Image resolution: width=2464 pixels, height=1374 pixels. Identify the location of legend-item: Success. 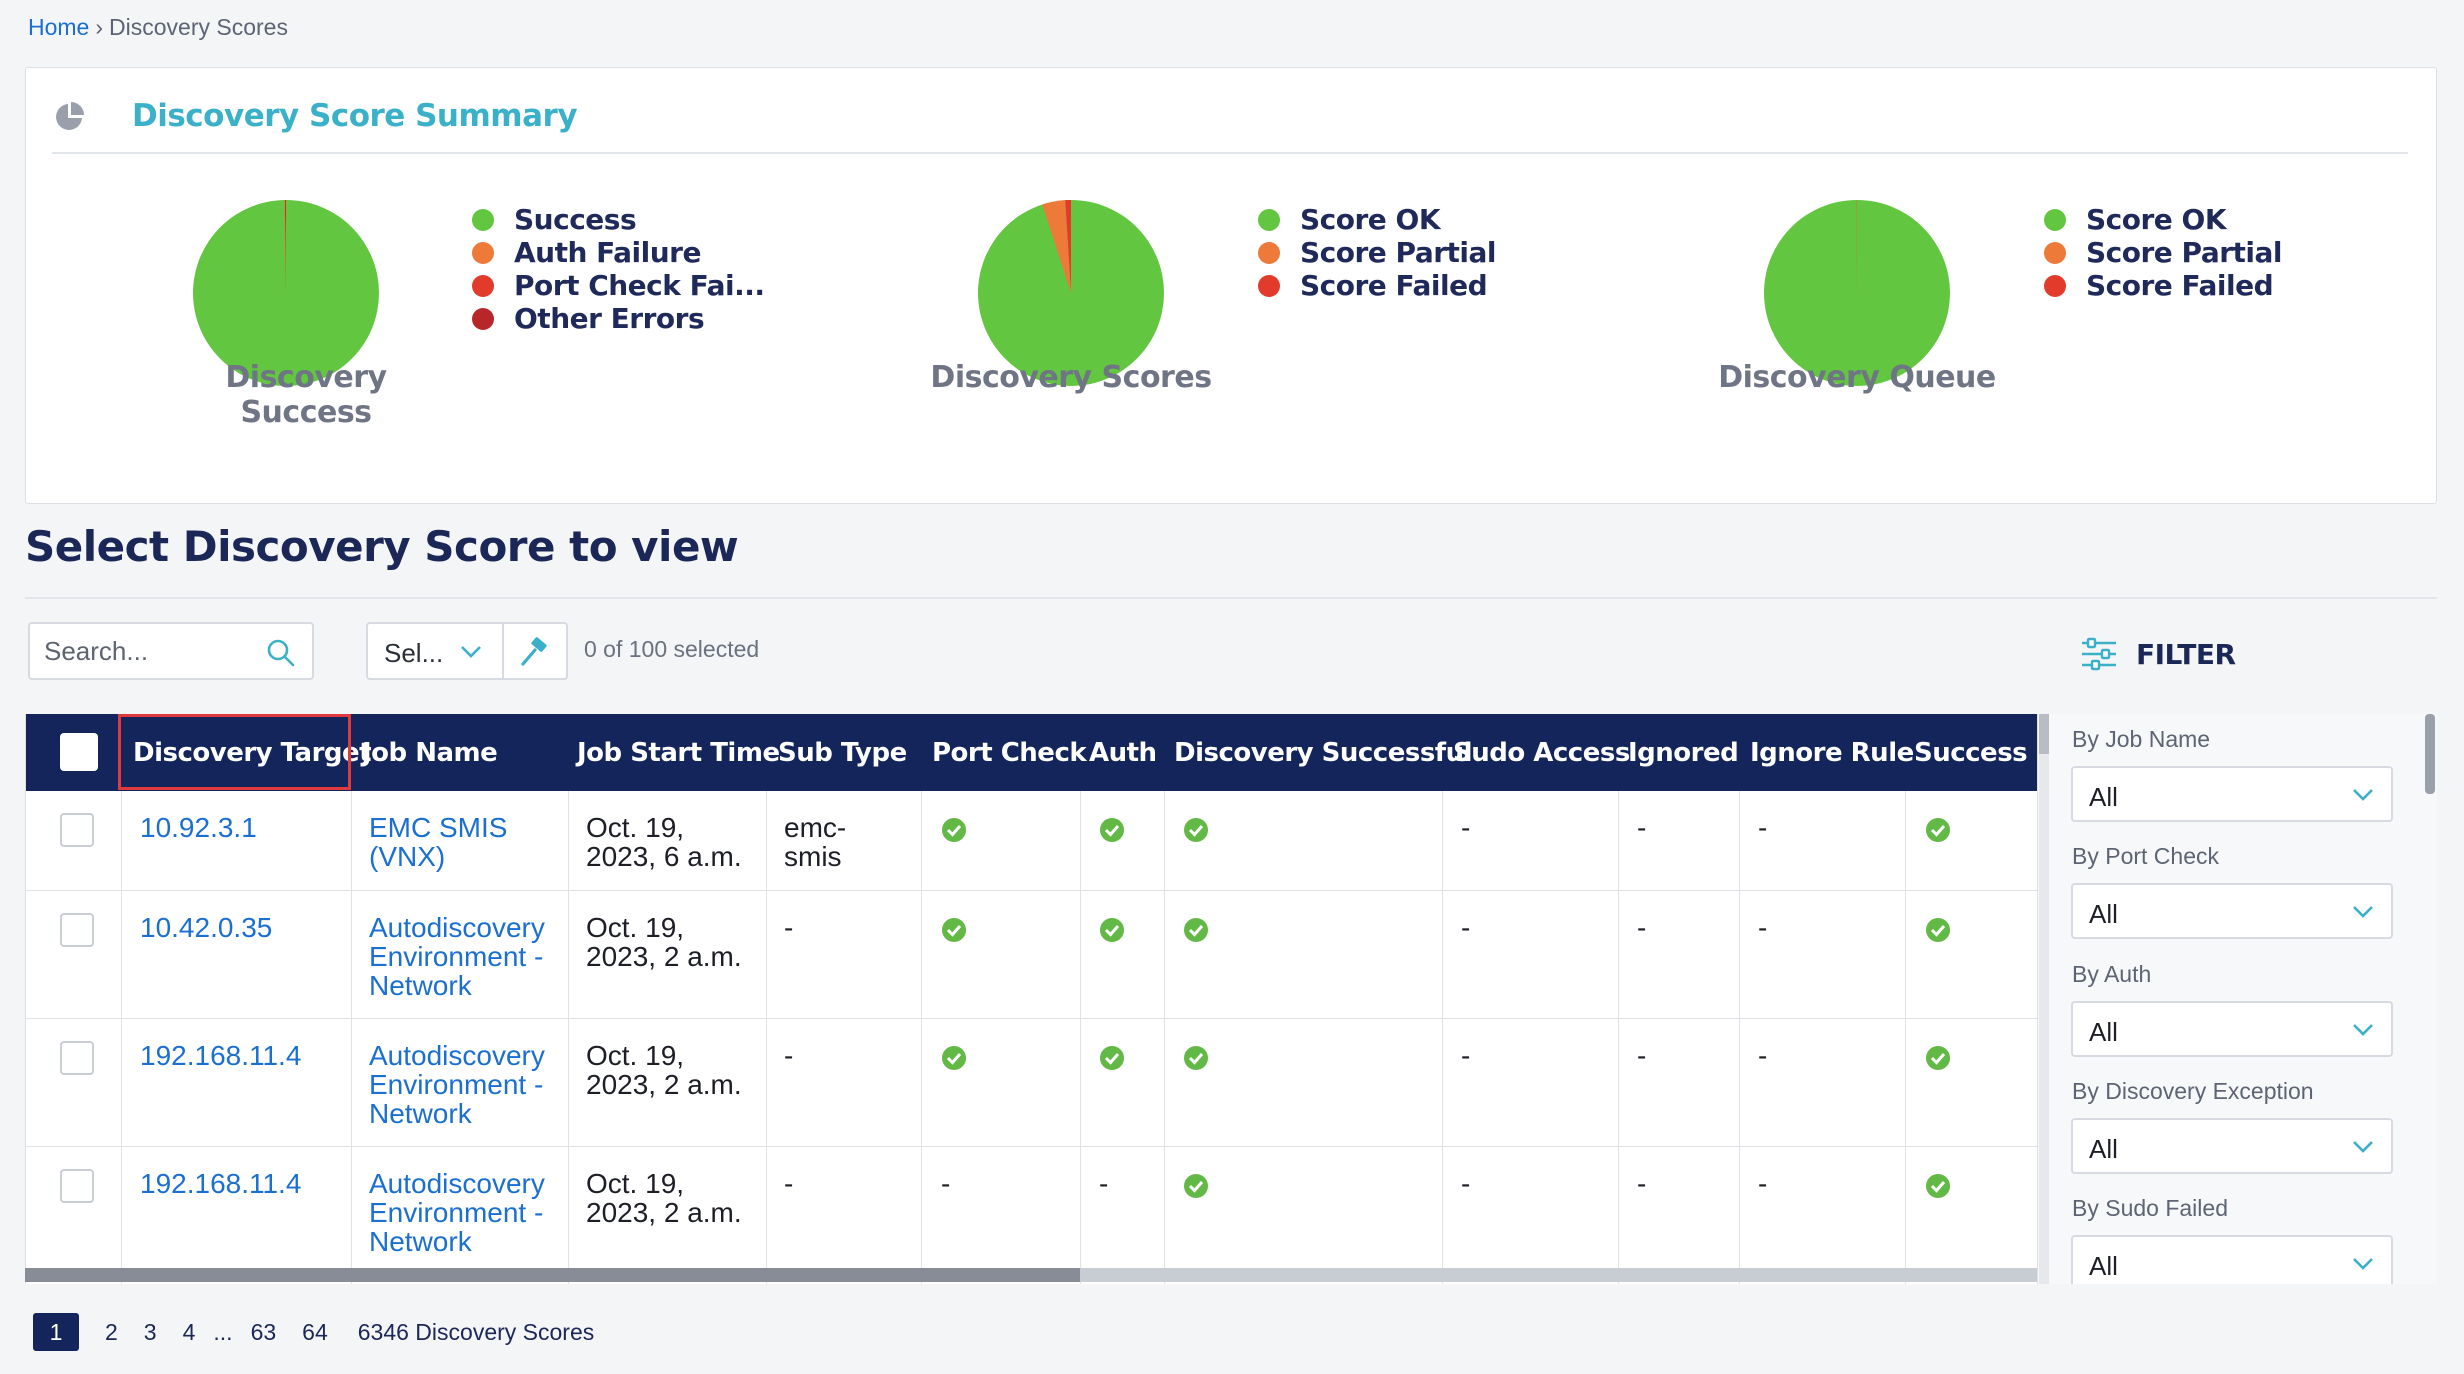
(618, 219).